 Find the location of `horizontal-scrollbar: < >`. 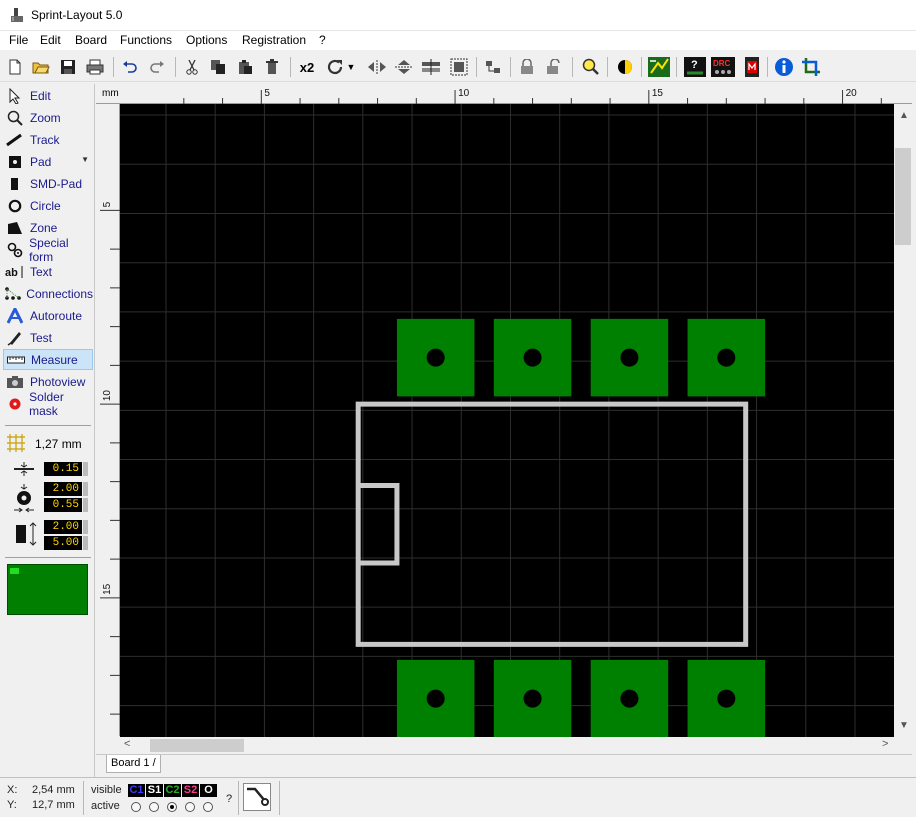

horizontal-scrollbar: < > is located at coordinates (507, 745).